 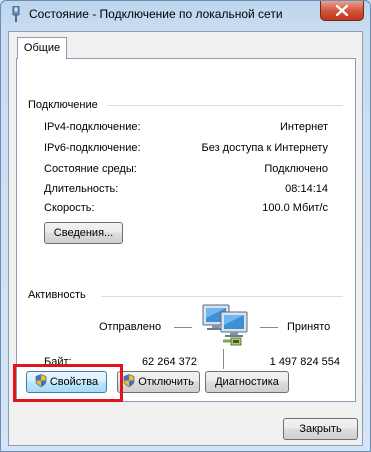 What do you see at coordinates (129, 382) in the screenshot?
I see `uac-shield-icon` at bounding box center [129, 382].